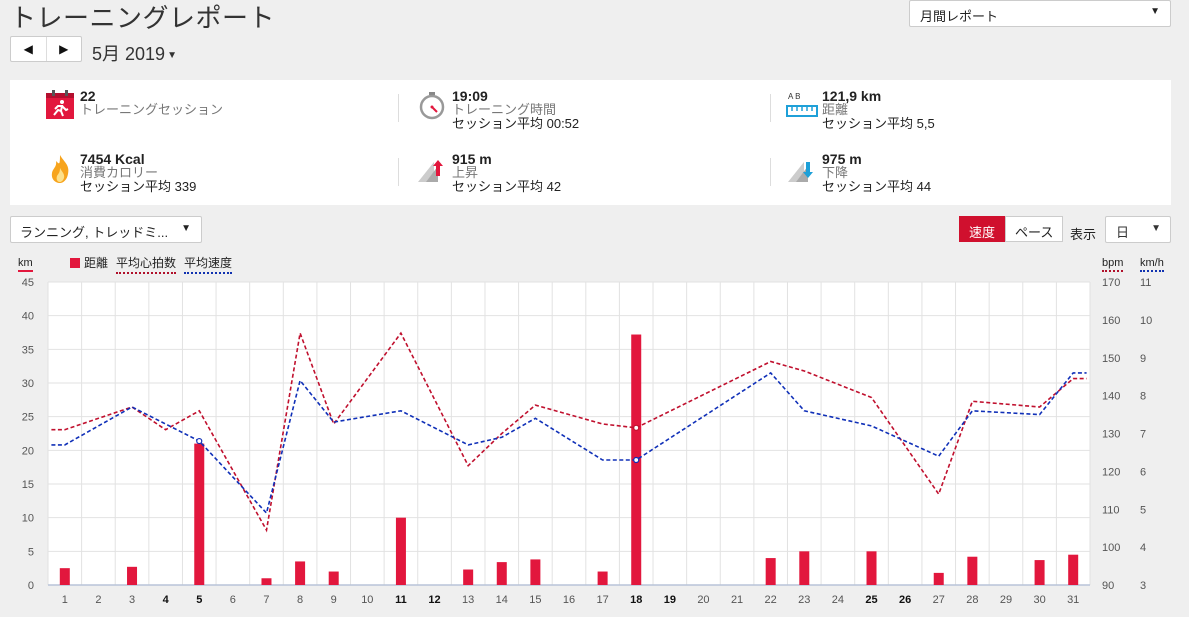  Describe the element at coordinates (1123, 232) in the screenshot. I see `granularity-label: 日` at that location.